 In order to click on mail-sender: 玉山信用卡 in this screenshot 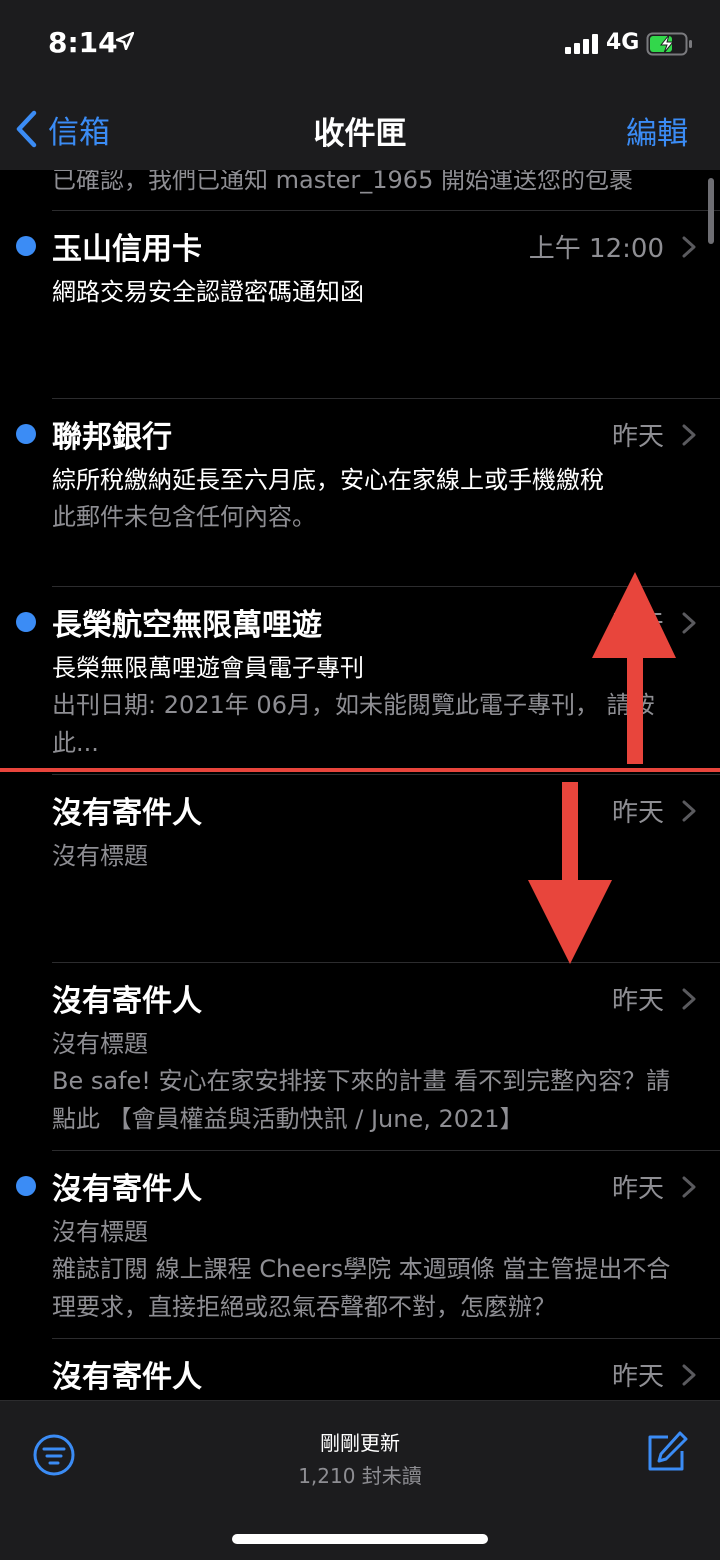, I will do `click(127, 249)`.